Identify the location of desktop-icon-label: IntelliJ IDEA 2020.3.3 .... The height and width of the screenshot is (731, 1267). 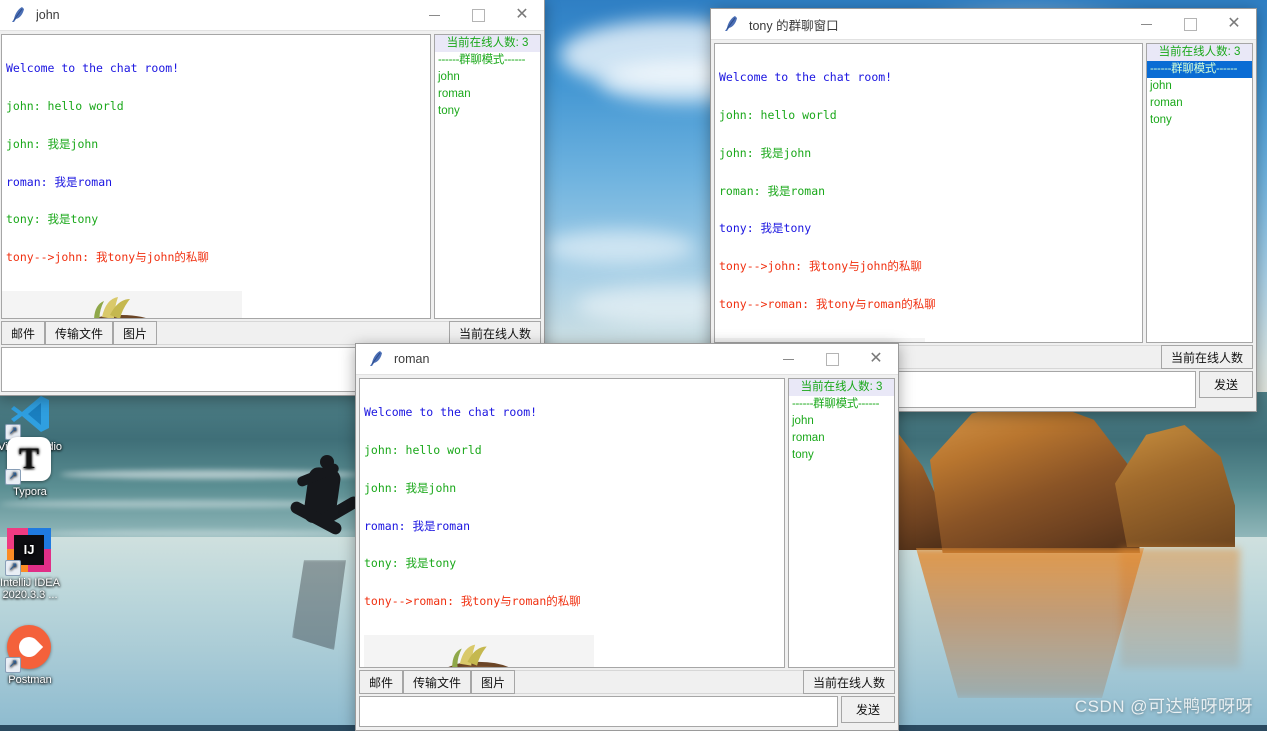
(30, 589).